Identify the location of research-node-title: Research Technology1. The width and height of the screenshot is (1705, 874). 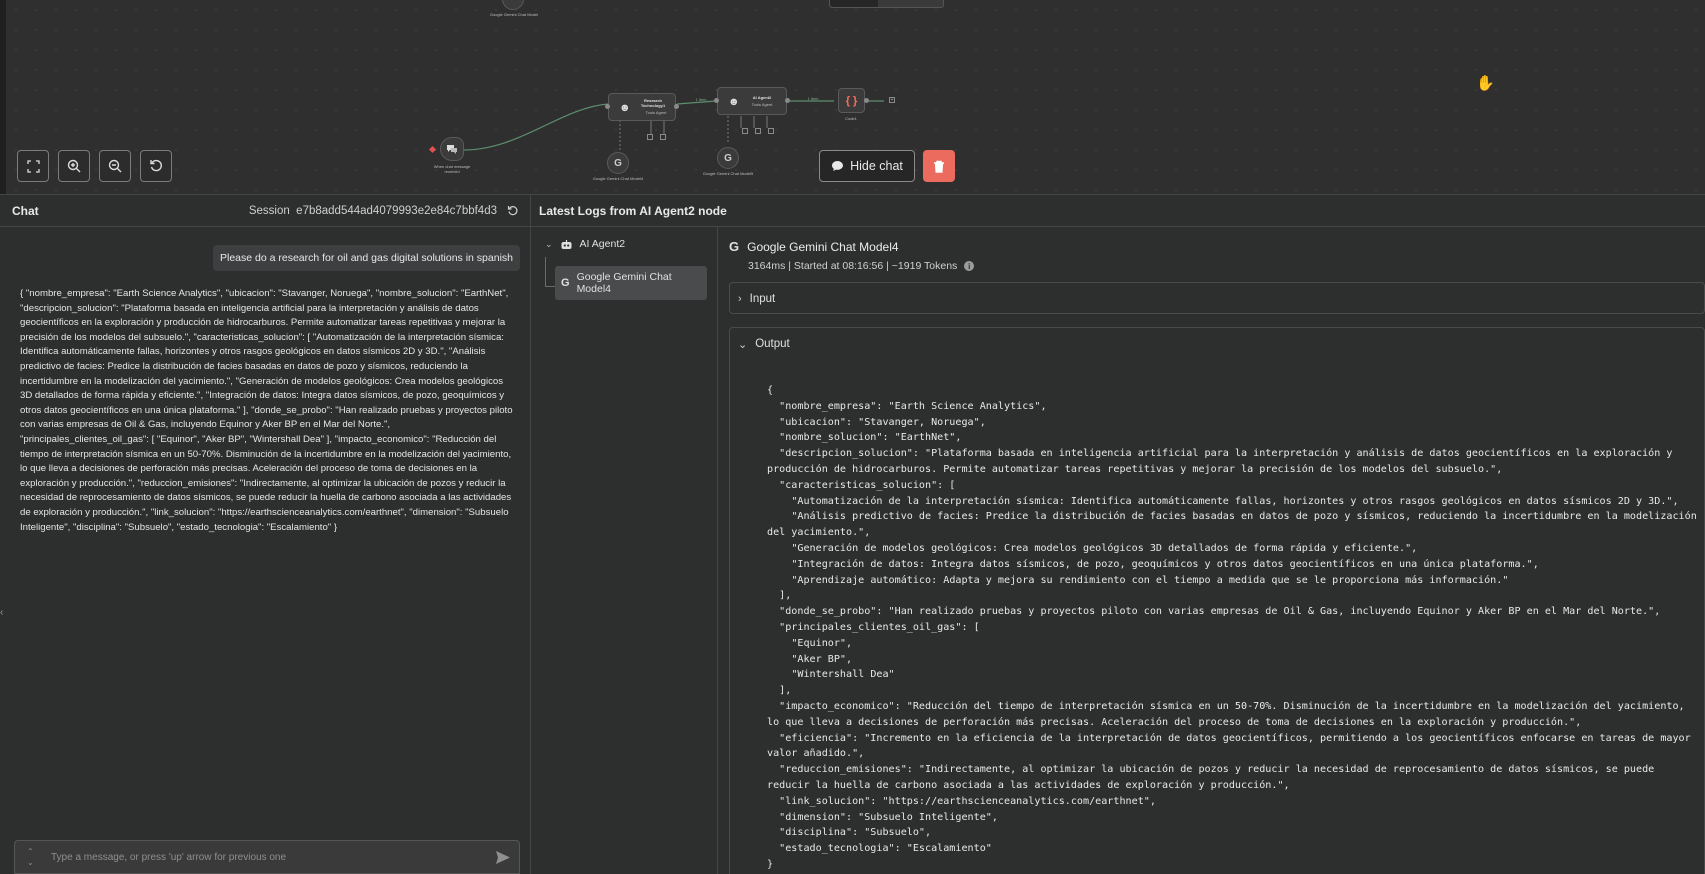
(653, 103).